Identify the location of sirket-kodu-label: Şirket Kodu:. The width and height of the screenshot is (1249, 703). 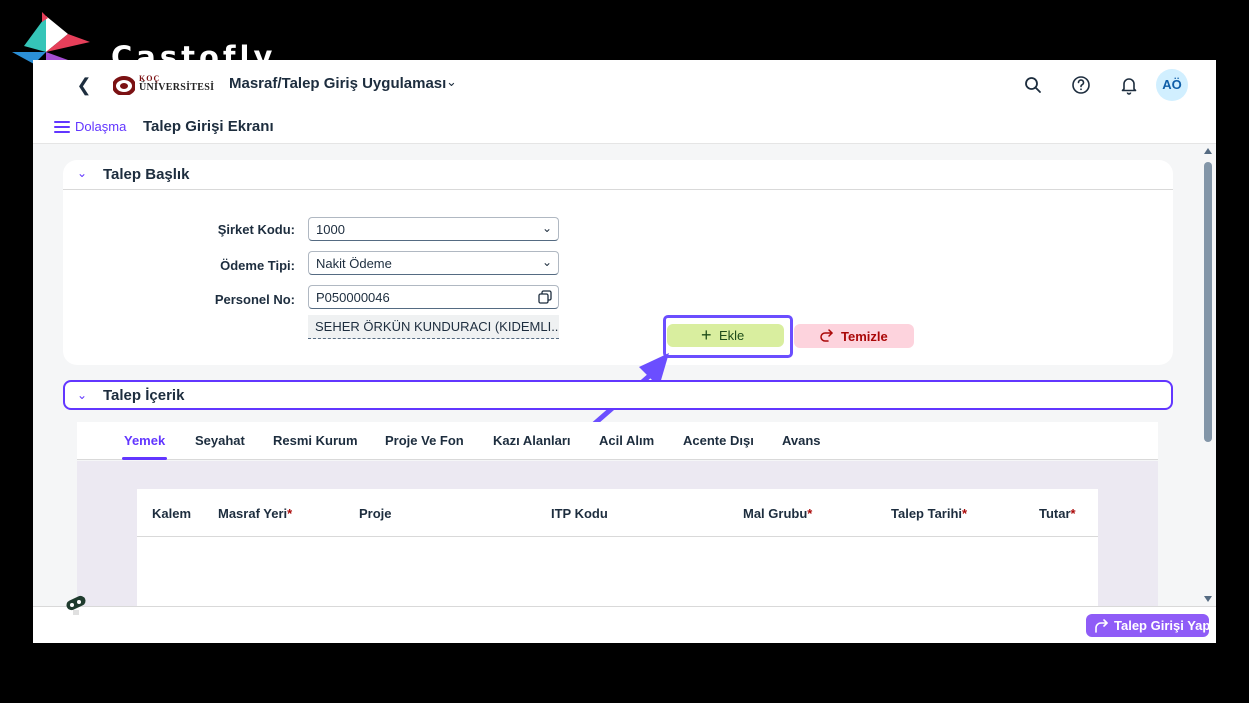
(256, 229).